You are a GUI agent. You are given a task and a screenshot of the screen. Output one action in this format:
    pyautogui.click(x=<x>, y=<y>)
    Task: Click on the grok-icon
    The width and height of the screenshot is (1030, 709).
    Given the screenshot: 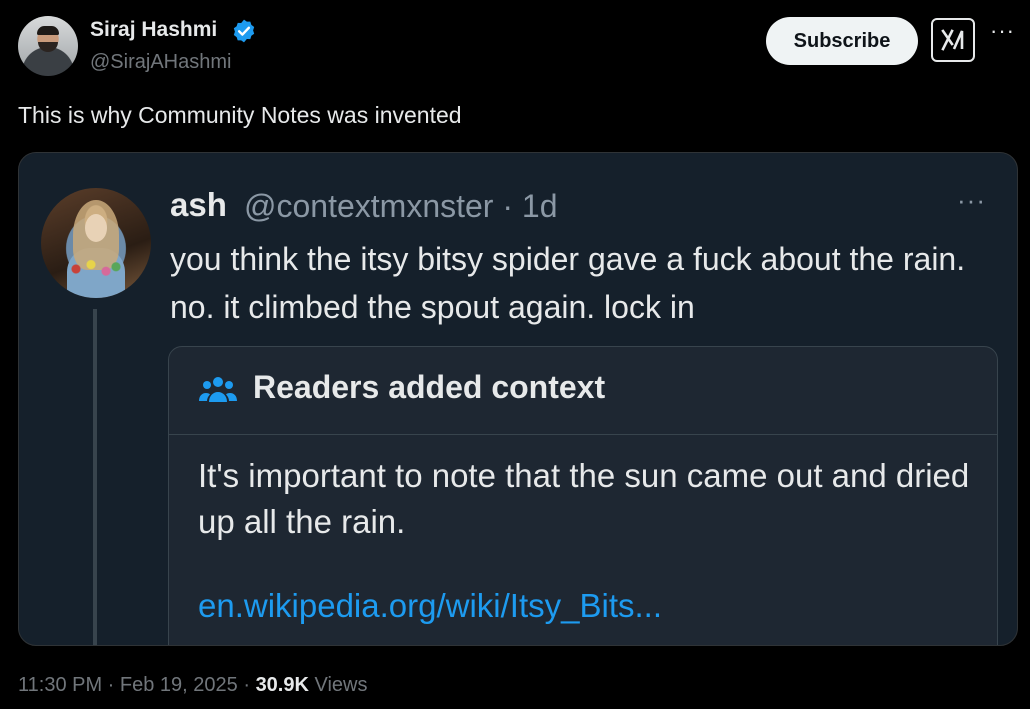 What is the action you would take?
    pyautogui.click(x=953, y=40)
    